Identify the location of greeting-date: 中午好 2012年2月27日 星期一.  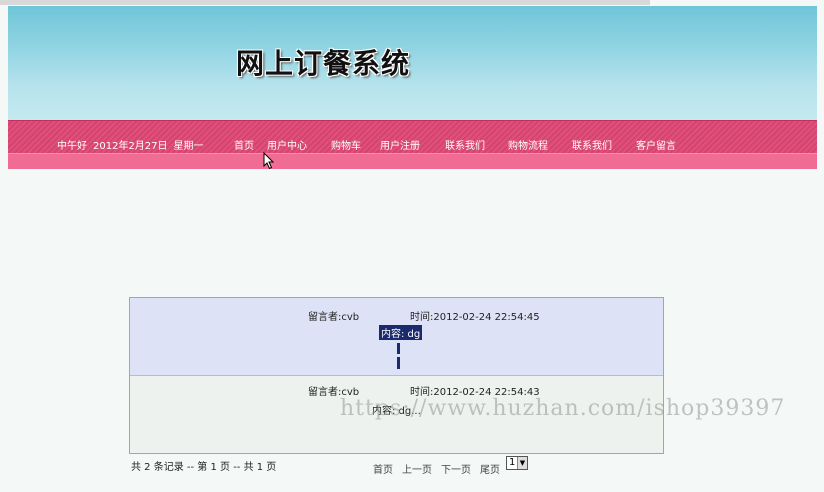
(133, 144).